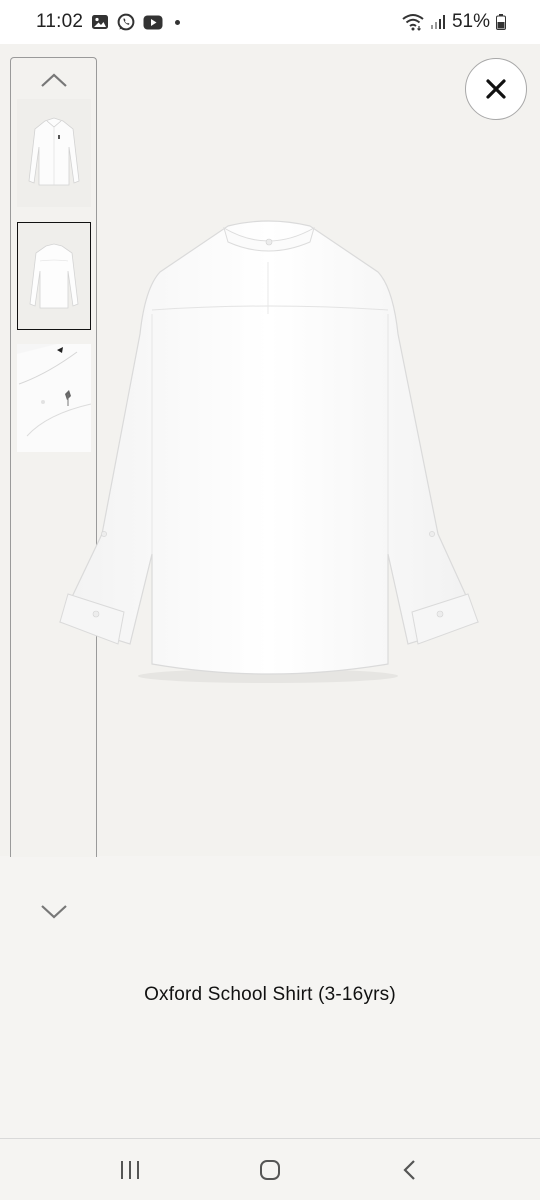  I want to click on battery-icon, so click(501, 22).